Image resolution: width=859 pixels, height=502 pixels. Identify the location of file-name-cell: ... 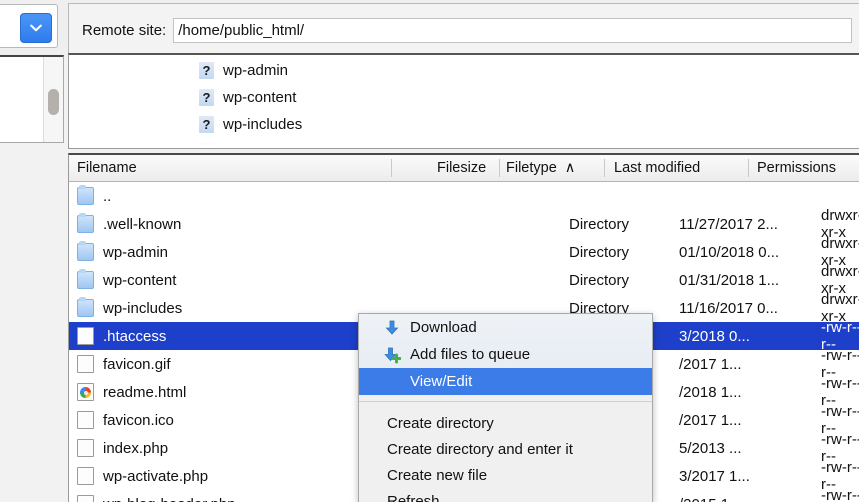
(94, 195).